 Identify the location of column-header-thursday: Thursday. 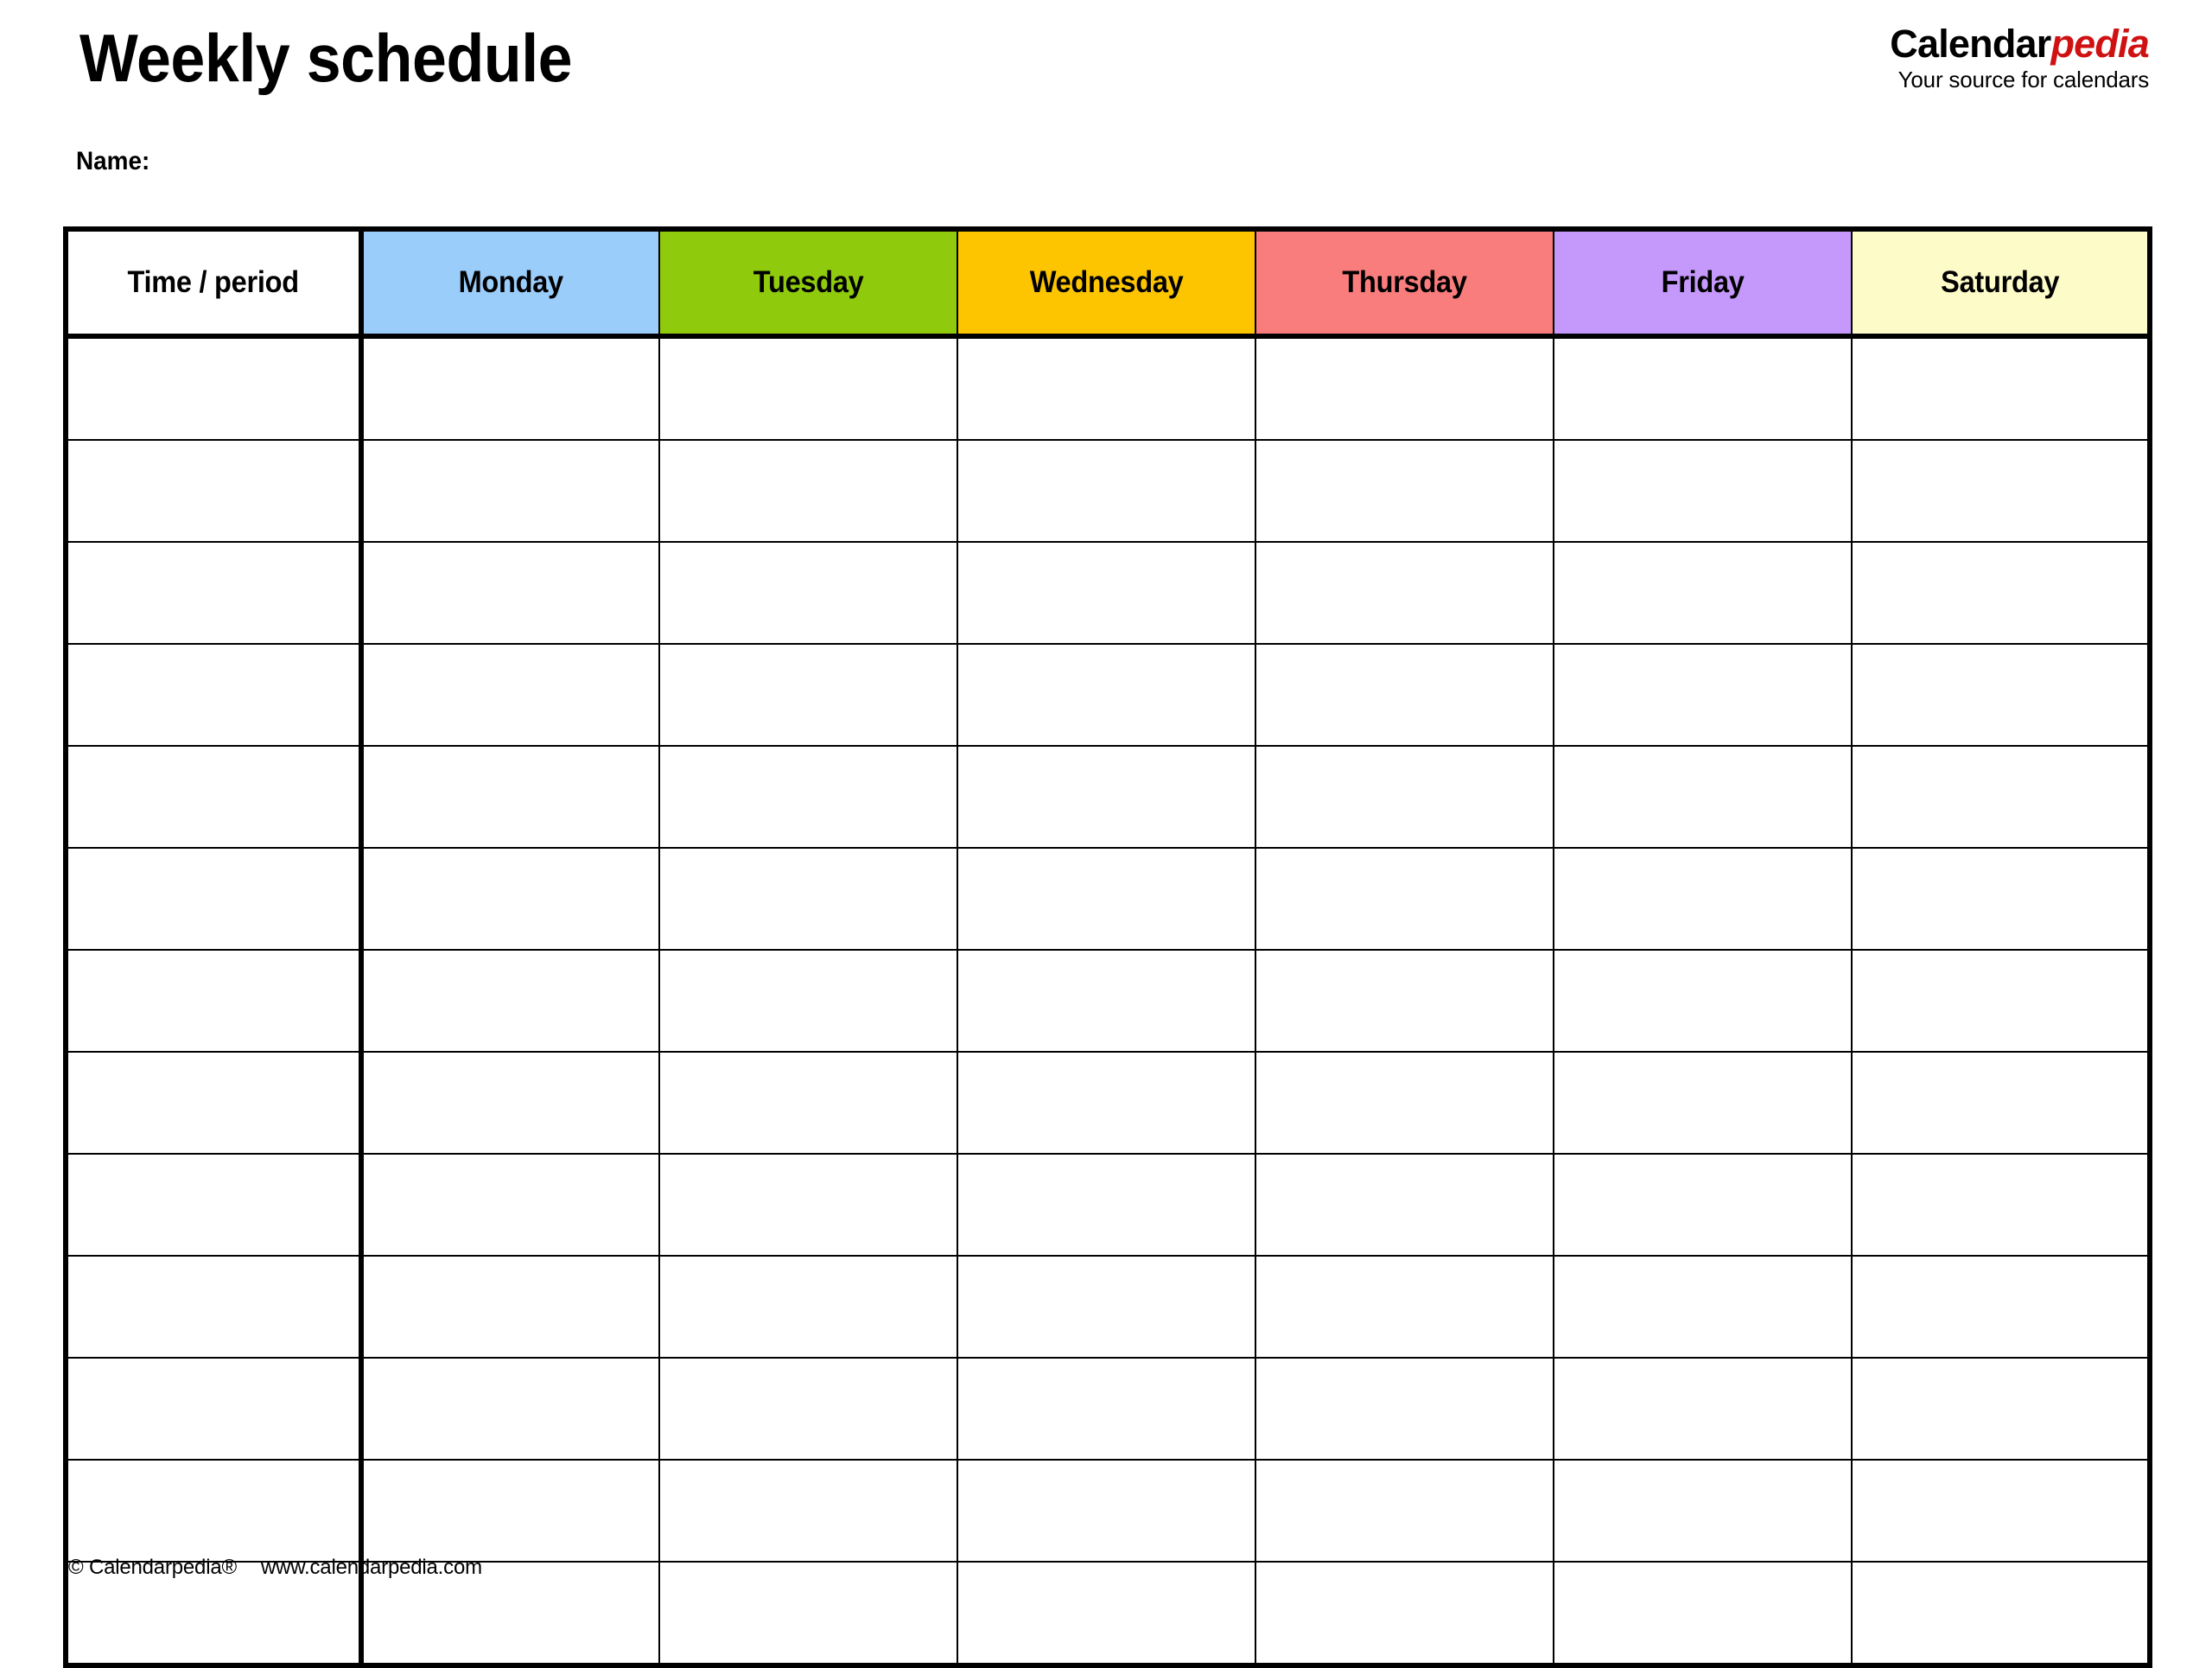
(1404, 283).